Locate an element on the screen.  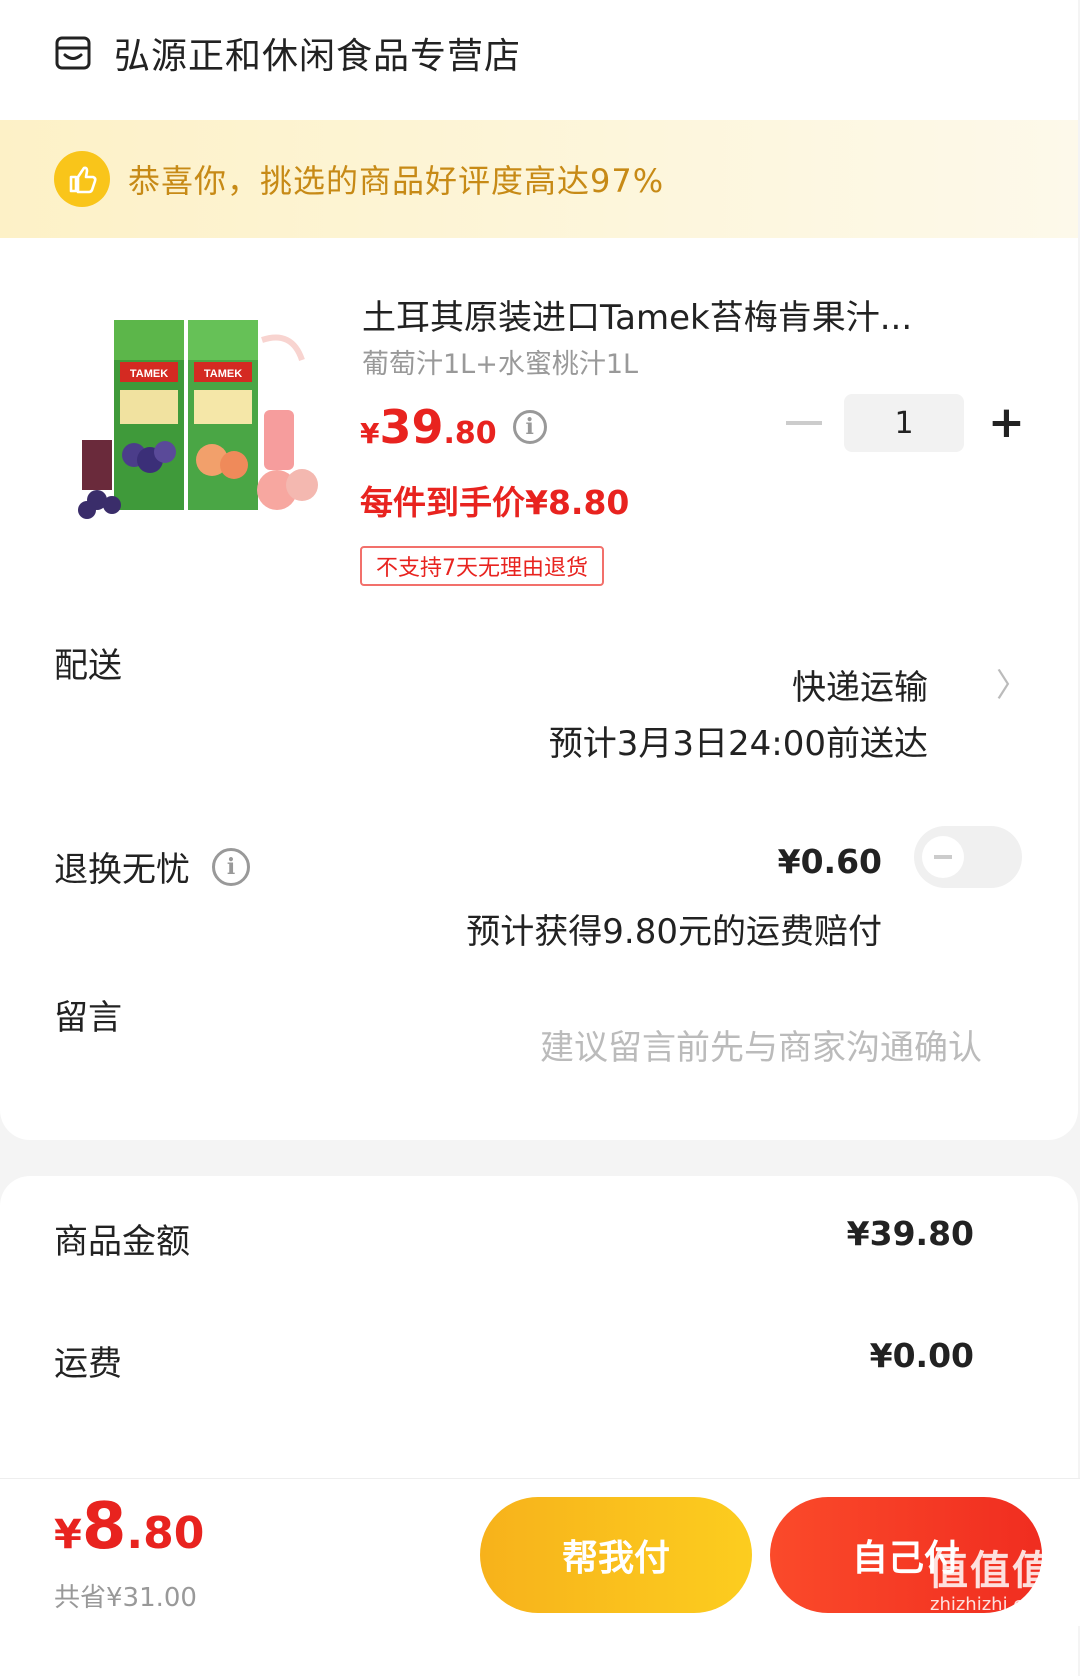
thumbs-up-icon is located at coordinates (82, 179).